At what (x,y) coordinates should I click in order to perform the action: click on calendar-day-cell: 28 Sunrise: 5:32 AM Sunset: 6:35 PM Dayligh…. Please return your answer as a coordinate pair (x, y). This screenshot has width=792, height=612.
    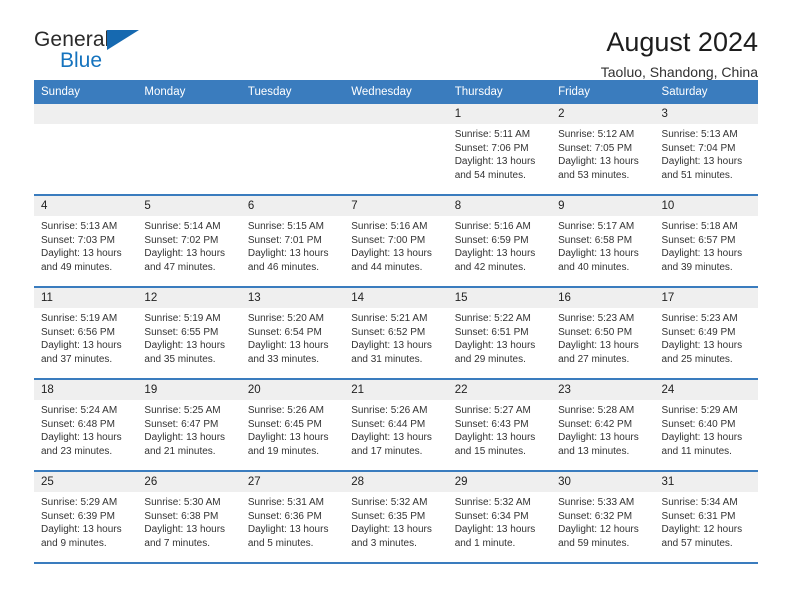
    Looking at the image, I should click on (396, 517).